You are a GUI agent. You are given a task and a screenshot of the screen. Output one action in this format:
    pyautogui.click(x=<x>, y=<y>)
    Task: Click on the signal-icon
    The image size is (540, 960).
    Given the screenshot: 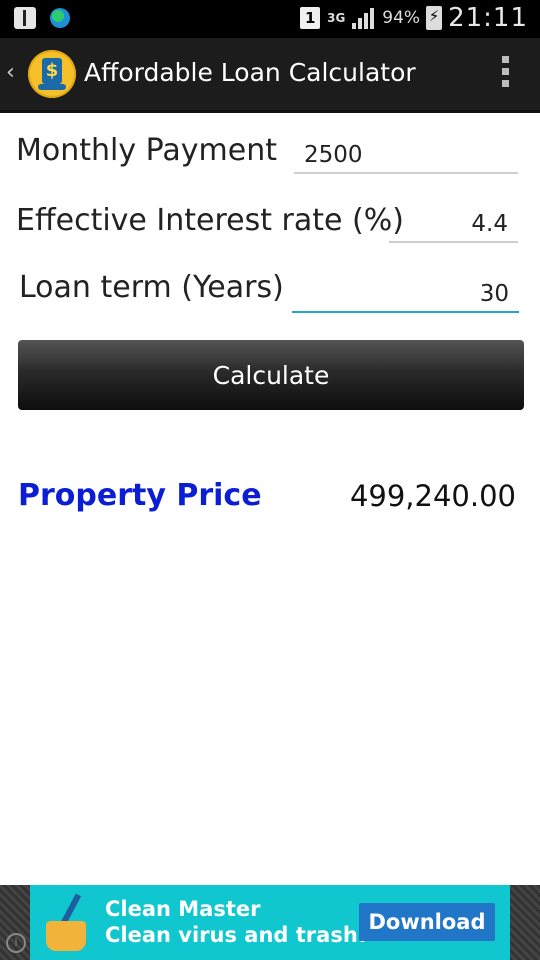 What is the action you would take?
    pyautogui.click(x=364, y=18)
    